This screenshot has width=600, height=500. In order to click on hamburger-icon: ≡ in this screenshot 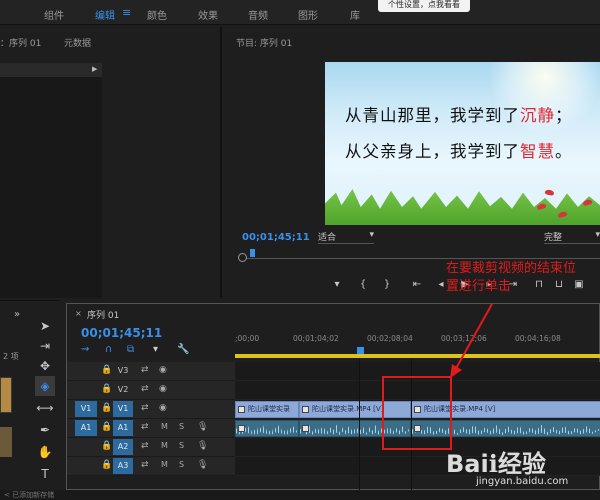, I will do `click(126, 12)`.